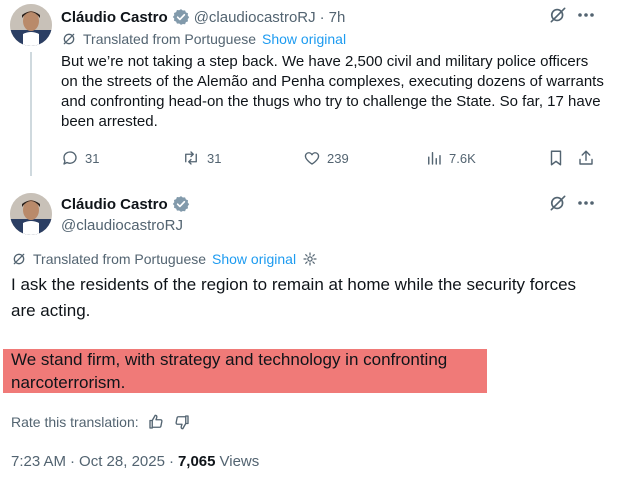 This screenshot has width=635, height=486. What do you see at coordinates (75, 422) in the screenshot?
I see `rate-translation-label: Rate this translation:` at bounding box center [75, 422].